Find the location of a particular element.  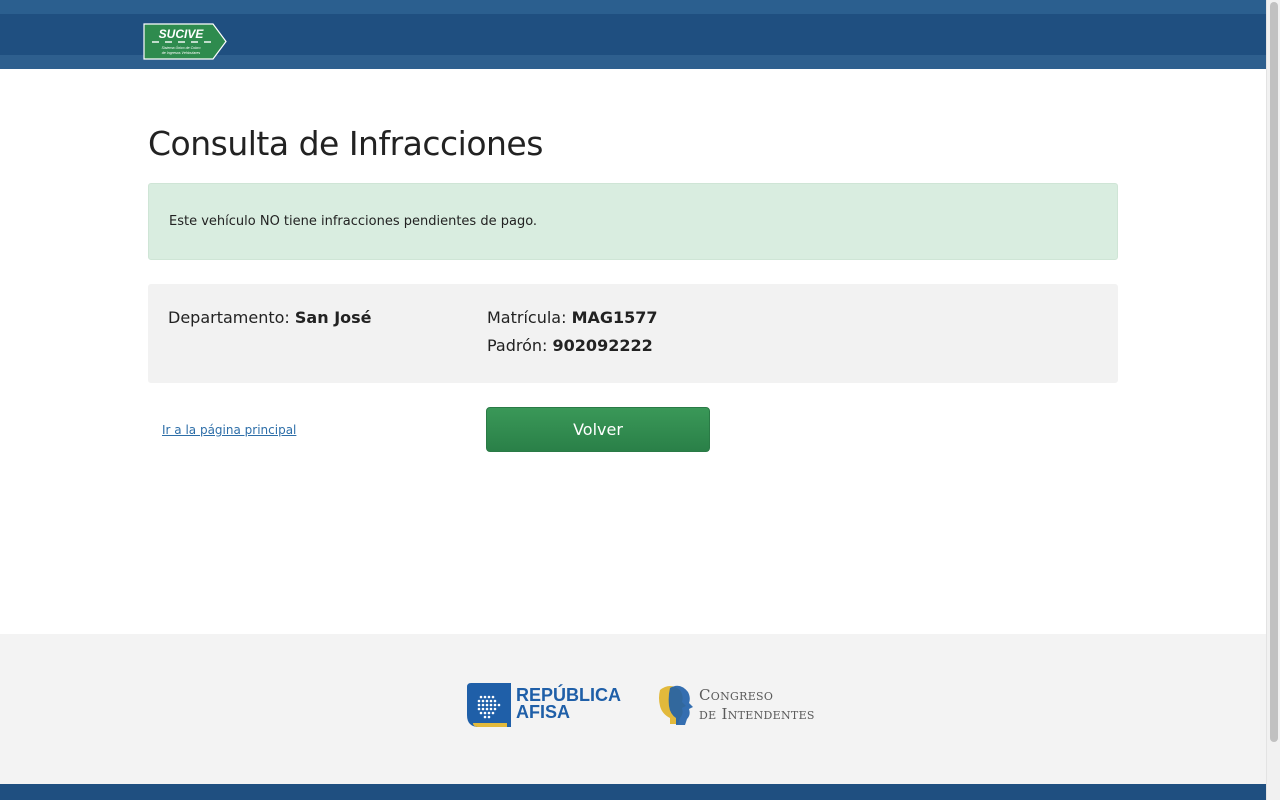

scrollbar-thumb is located at coordinates (1274, 372).